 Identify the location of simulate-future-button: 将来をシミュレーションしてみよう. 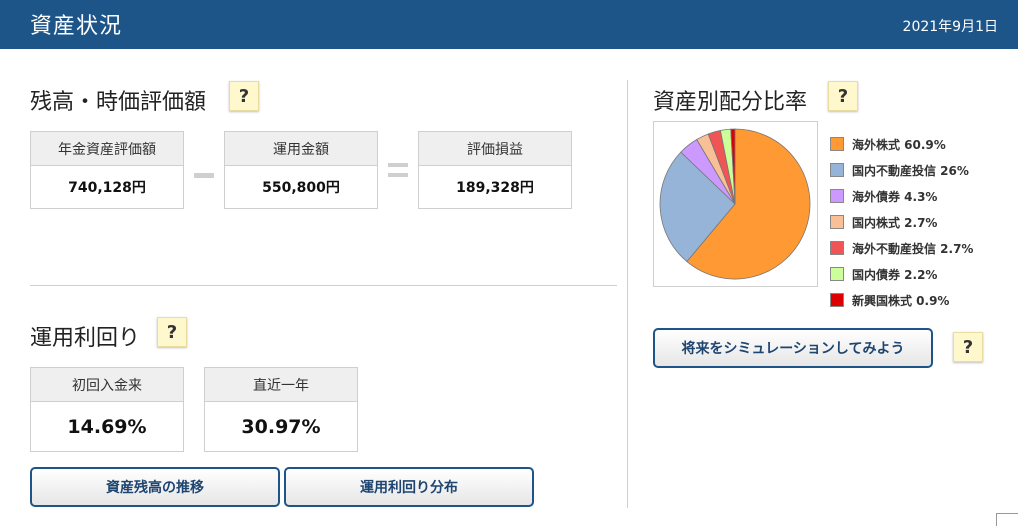
(793, 348).